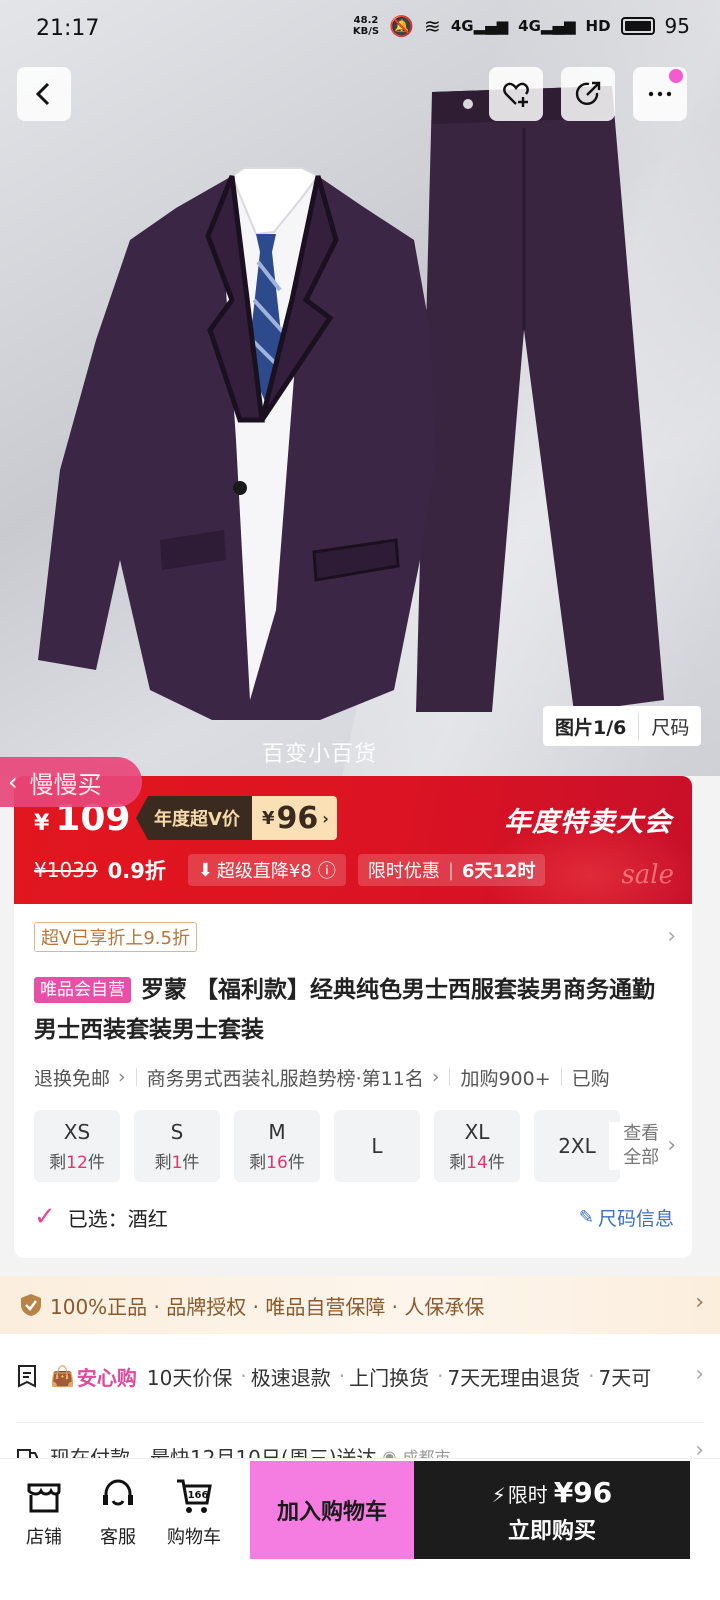 The height and width of the screenshot is (1600, 720). I want to click on service-free-return: 退换免邮 ›, so click(85, 1077).